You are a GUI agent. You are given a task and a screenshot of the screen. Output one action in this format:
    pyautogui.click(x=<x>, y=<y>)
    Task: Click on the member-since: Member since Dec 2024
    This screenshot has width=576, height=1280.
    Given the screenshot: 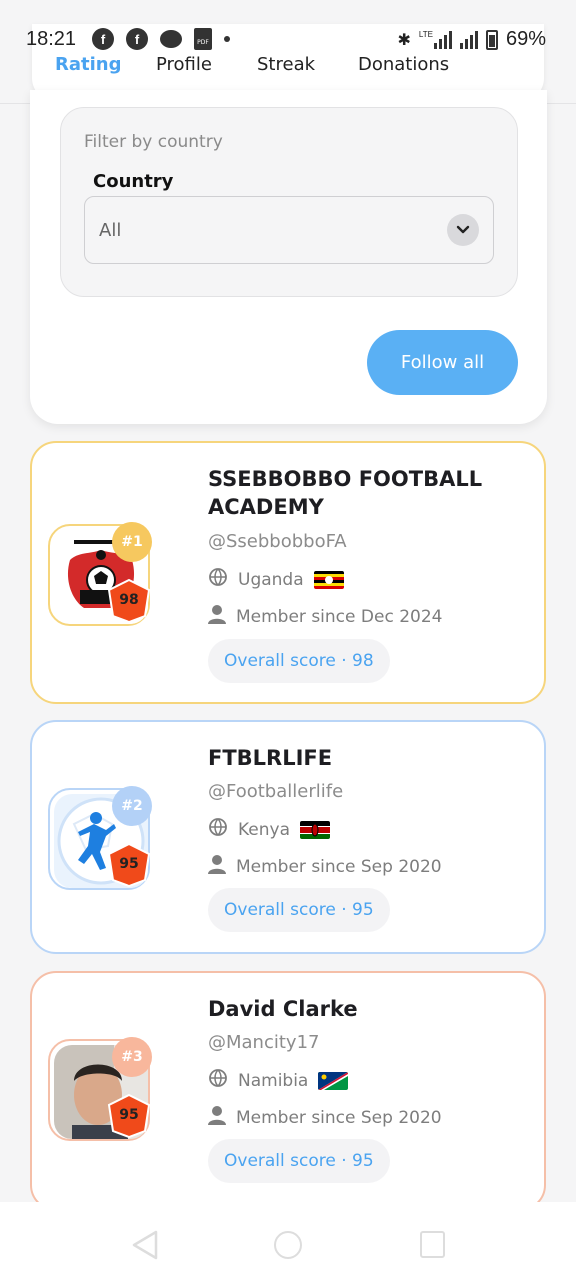 What is the action you would take?
    pyautogui.click(x=325, y=616)
    